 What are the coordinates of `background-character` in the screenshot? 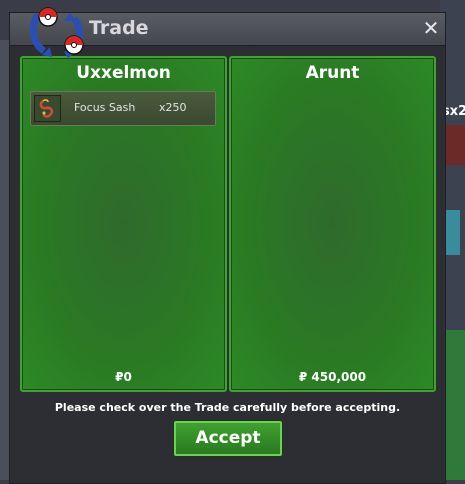 It's located at (454, 145).